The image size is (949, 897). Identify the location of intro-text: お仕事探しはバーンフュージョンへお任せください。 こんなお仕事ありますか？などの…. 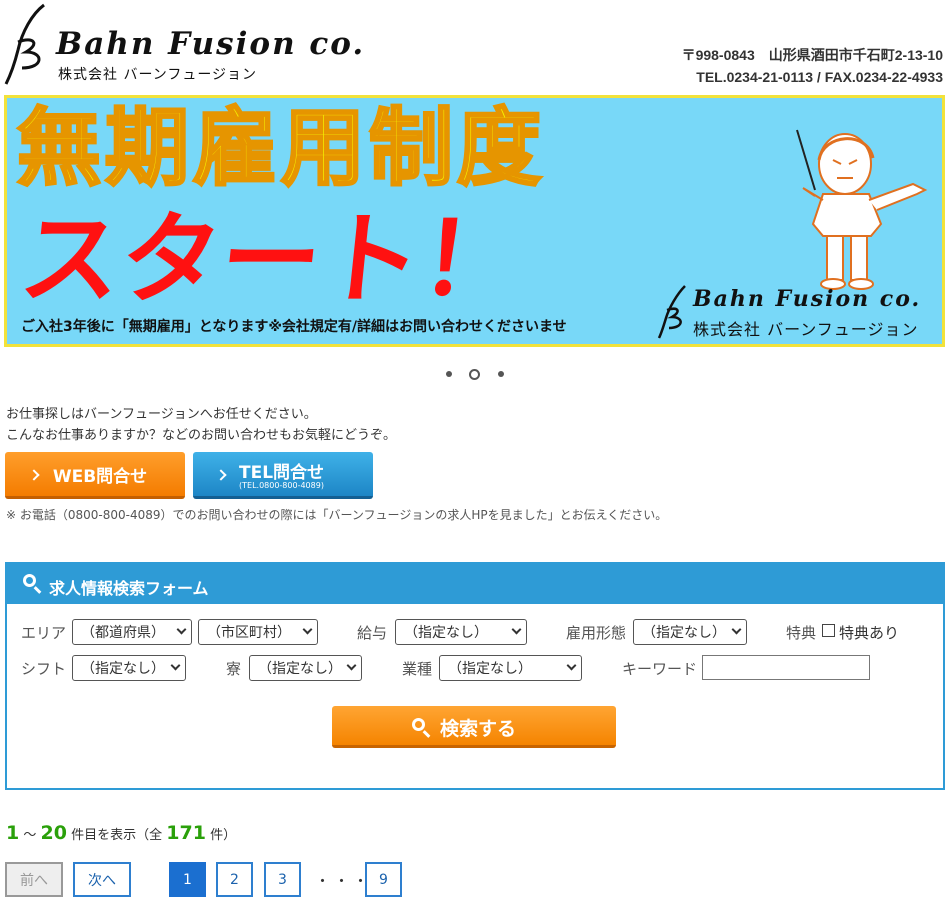
(201, 425).